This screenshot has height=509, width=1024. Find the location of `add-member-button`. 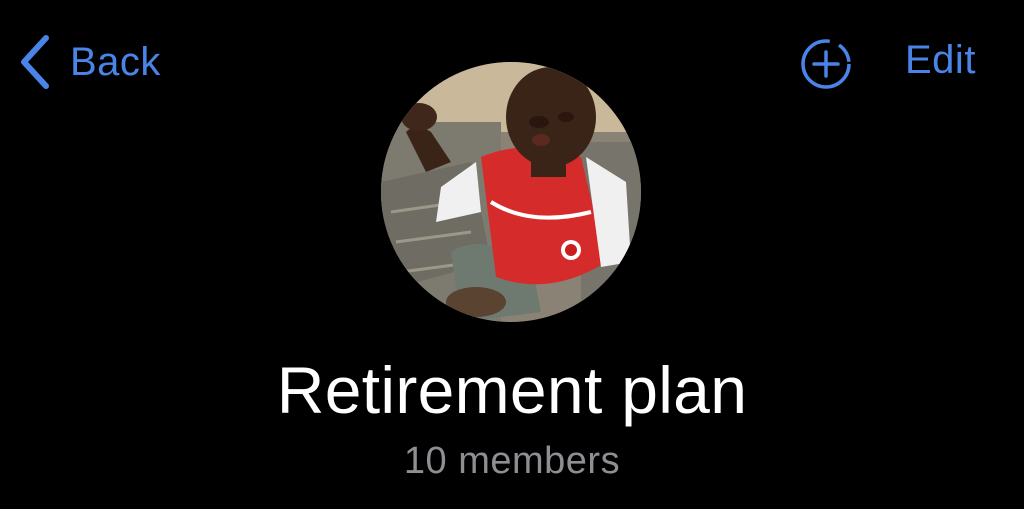

add-member-button is located at coordinates (826, 64).